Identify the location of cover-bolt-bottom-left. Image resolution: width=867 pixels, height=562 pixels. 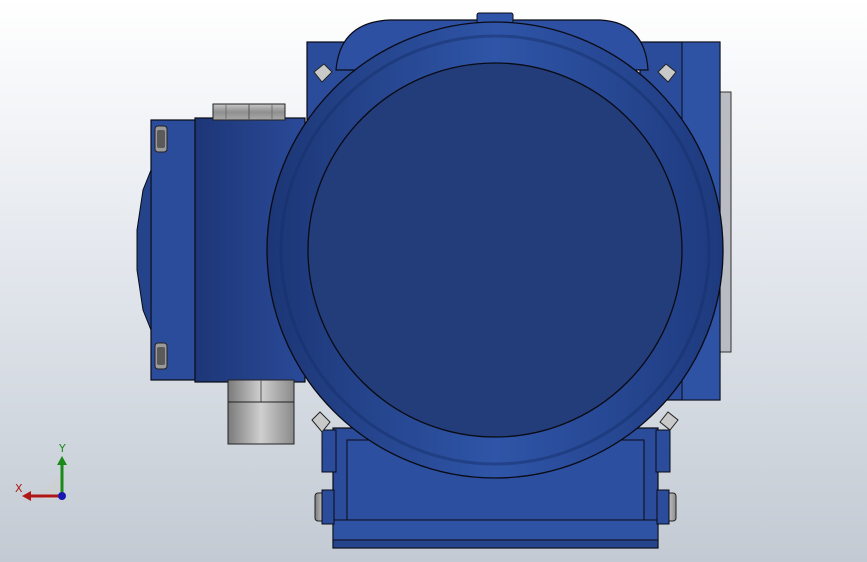
(321, 422).